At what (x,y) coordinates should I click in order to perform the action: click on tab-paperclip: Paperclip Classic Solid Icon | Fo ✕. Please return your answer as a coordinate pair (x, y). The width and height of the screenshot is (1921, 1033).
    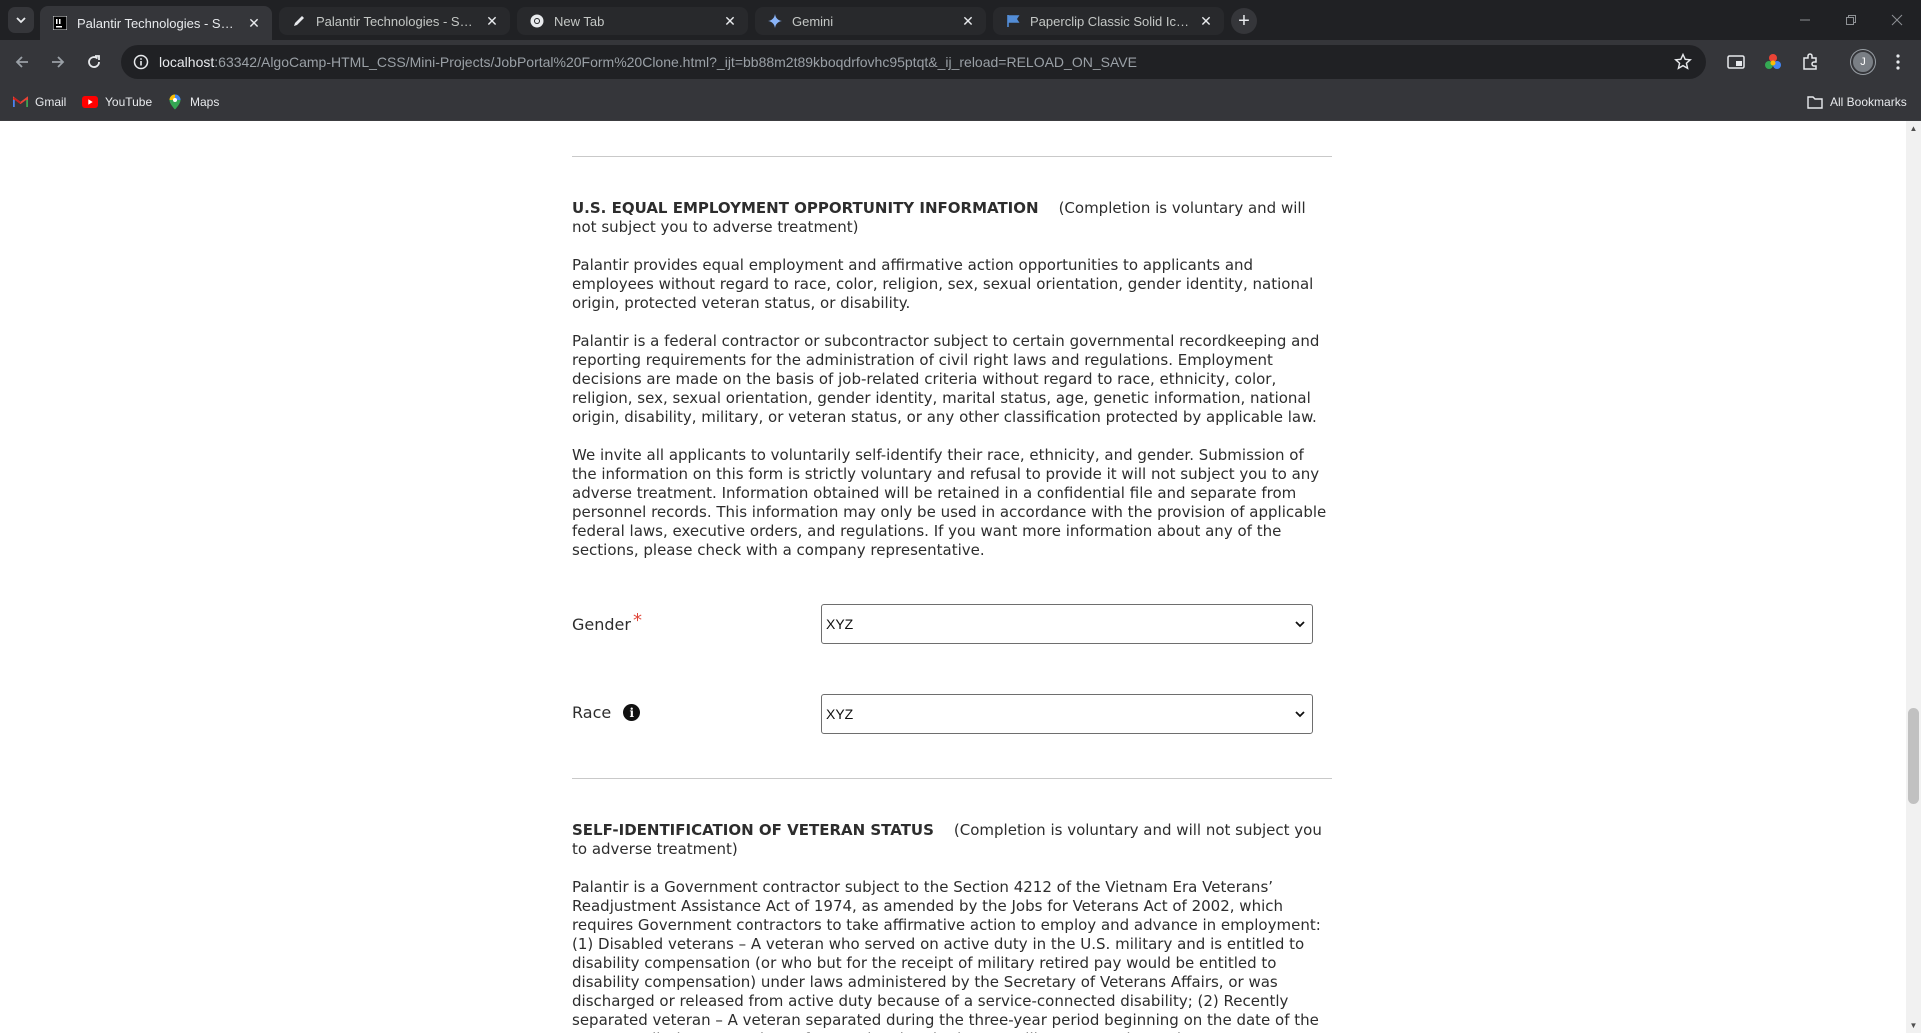
    Looking at the image, I should click on (1108, 21).